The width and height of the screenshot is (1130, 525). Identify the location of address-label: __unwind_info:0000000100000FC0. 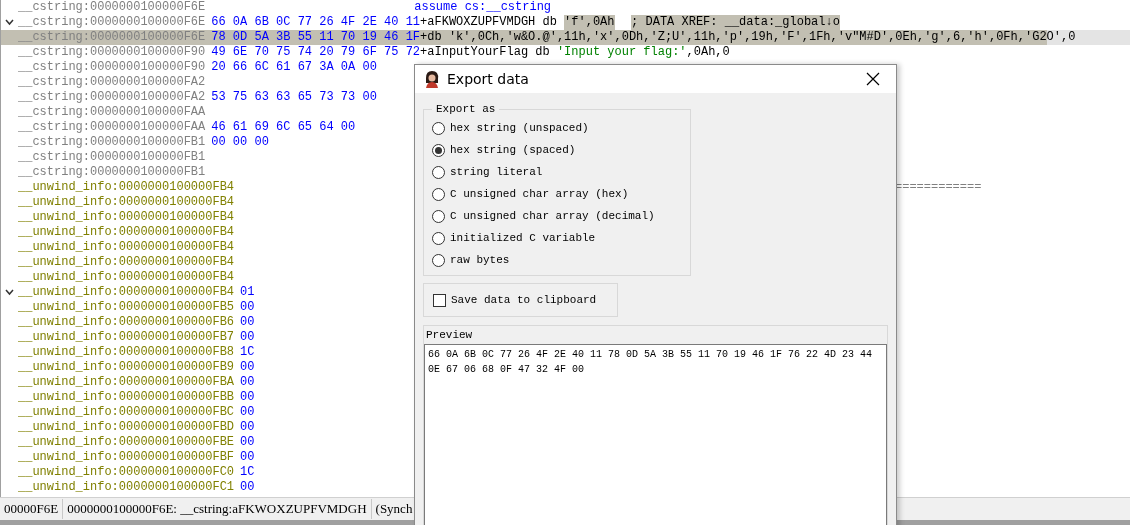
(126, 472).